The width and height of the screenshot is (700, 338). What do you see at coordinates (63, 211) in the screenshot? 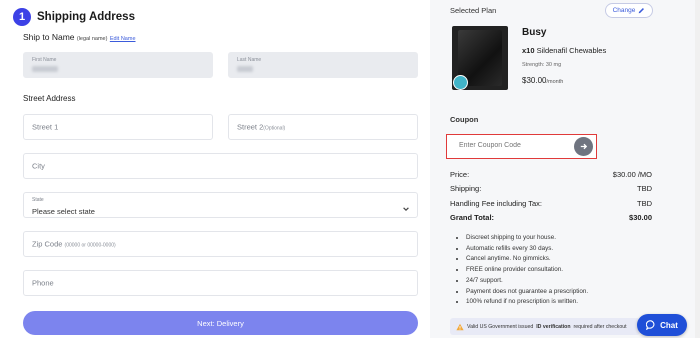
I see `state-value: Please select state` at bounding box center [63, 211].